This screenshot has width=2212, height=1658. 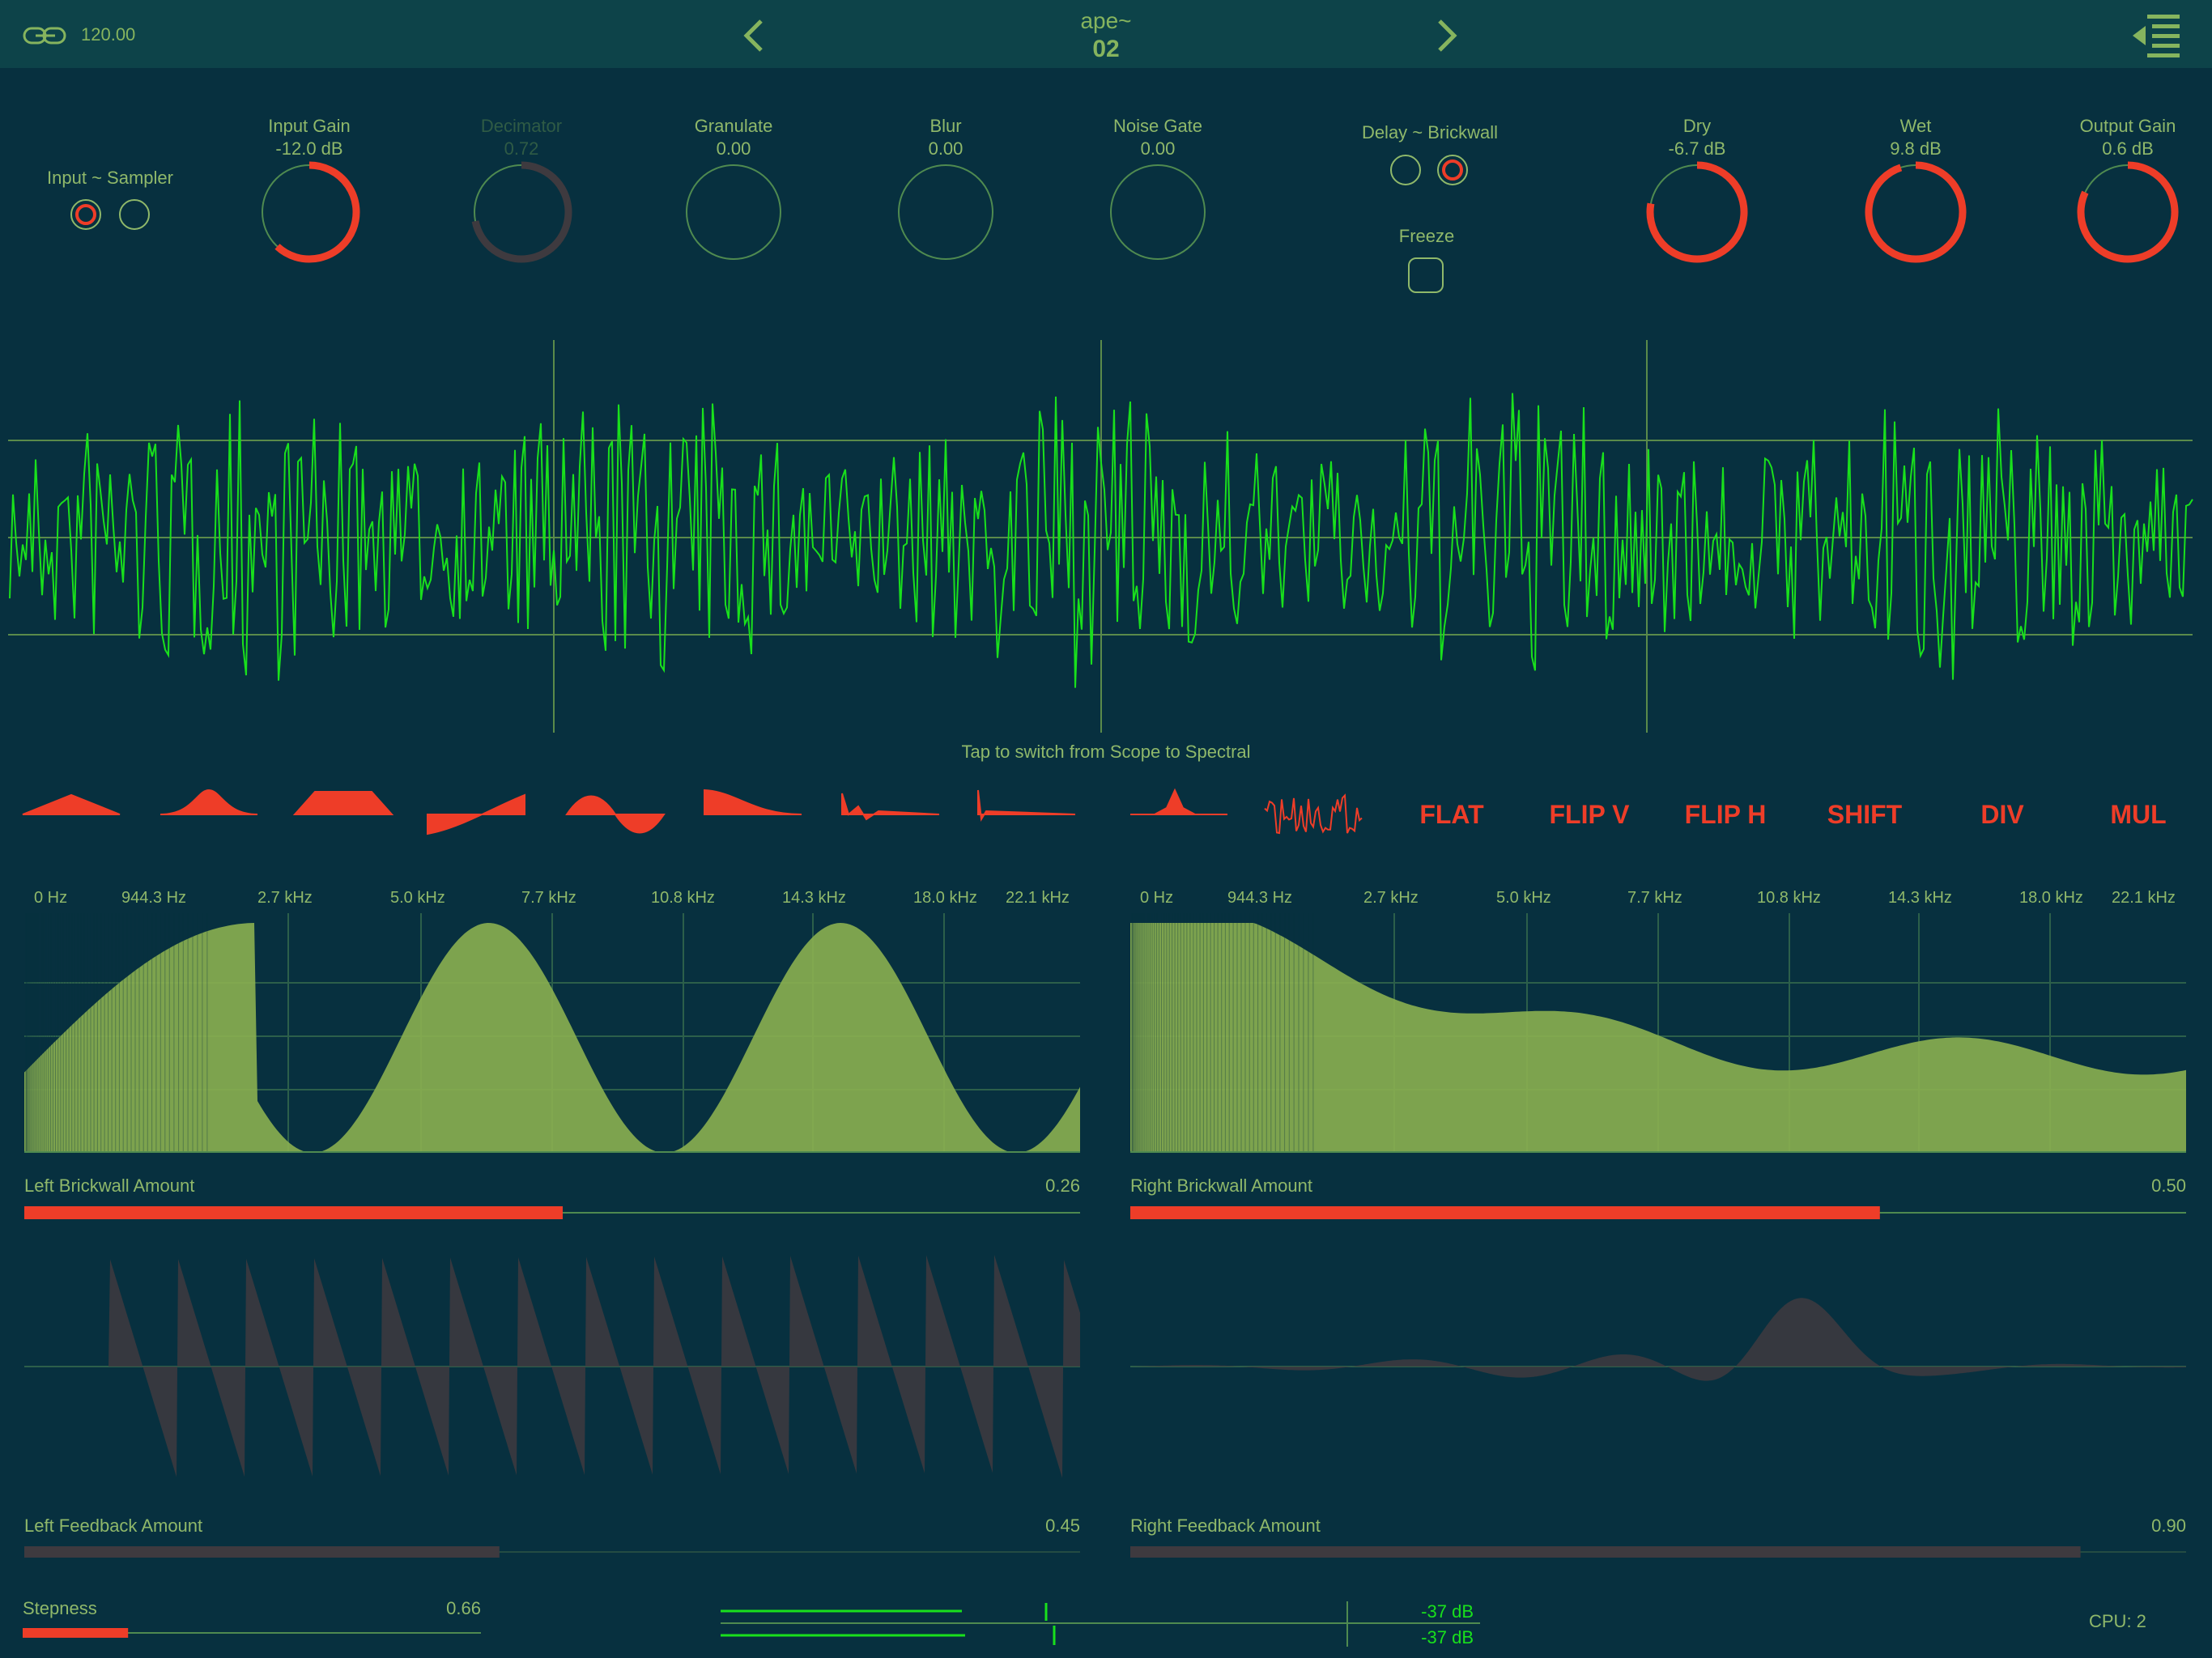 I want to click on decay-shape-icon, so click(x=753, y=802).